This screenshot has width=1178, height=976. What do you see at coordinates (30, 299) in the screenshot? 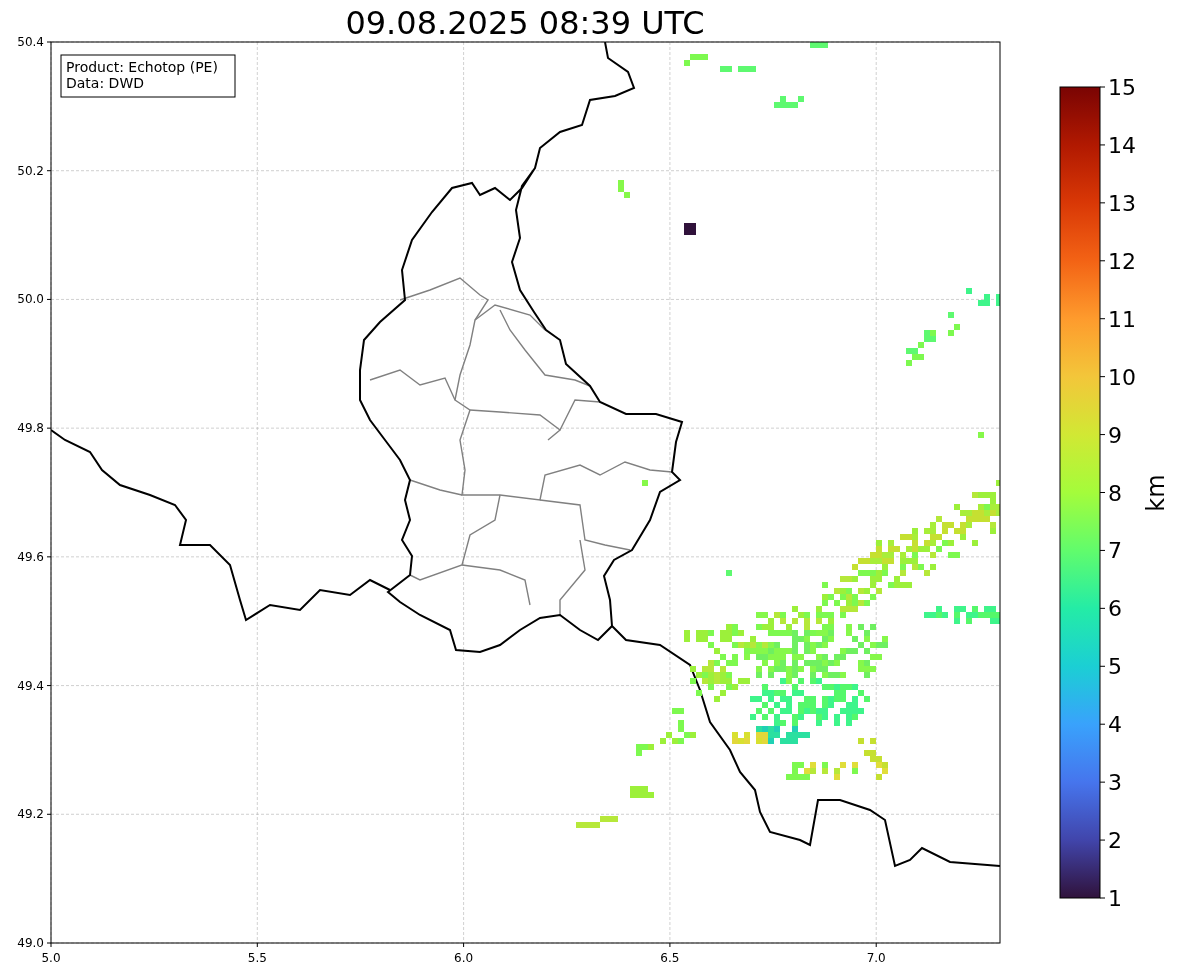
I see `tick-label: 50.0` at bounding box center [30, 299].